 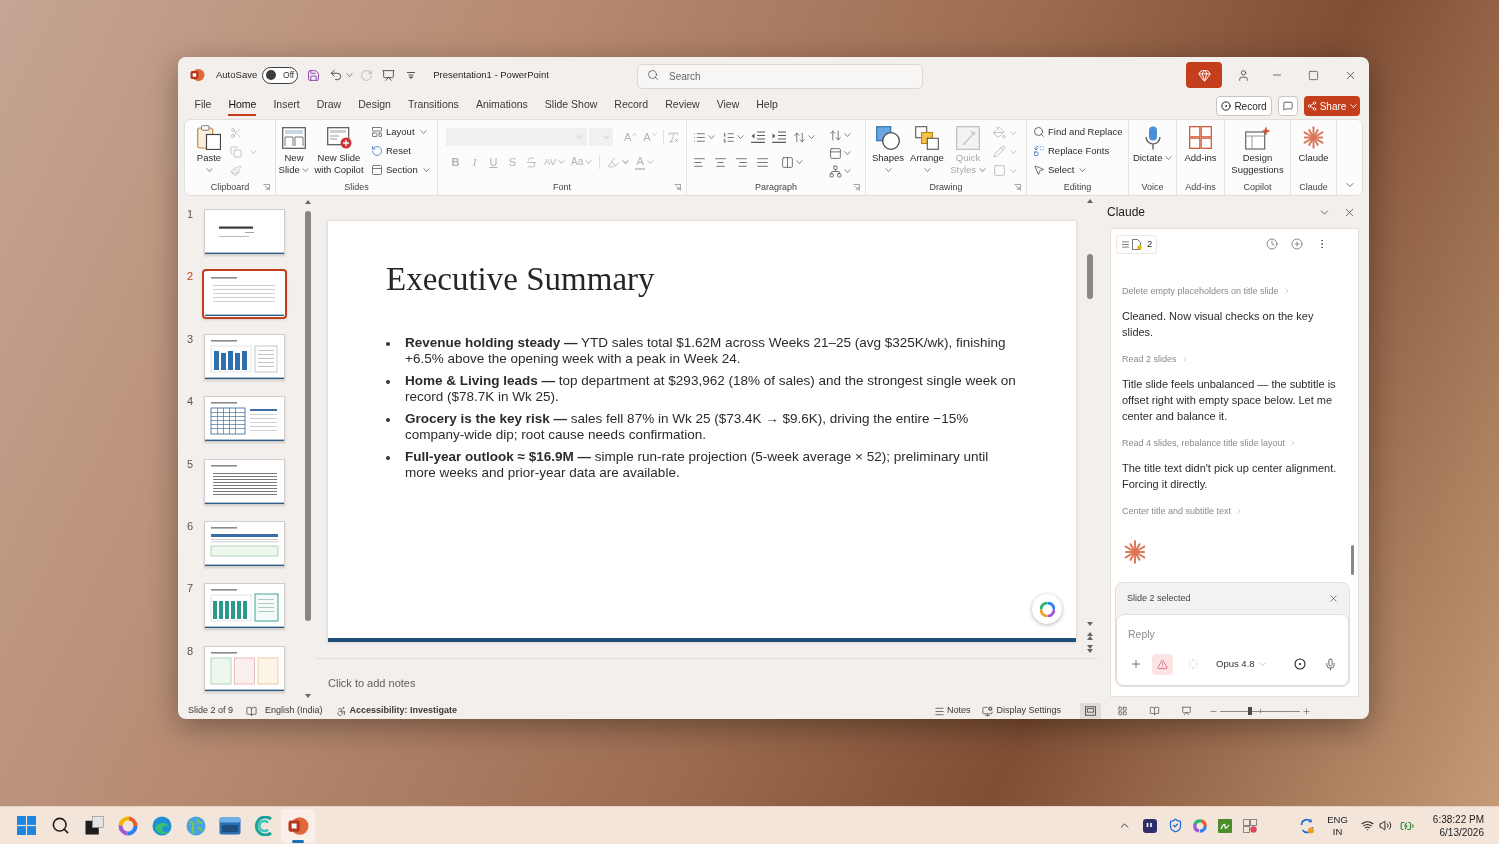 What do you see at coordinates (835, 171) in the screenshot?
I see `network-icon` at bounding box center [835, 171].